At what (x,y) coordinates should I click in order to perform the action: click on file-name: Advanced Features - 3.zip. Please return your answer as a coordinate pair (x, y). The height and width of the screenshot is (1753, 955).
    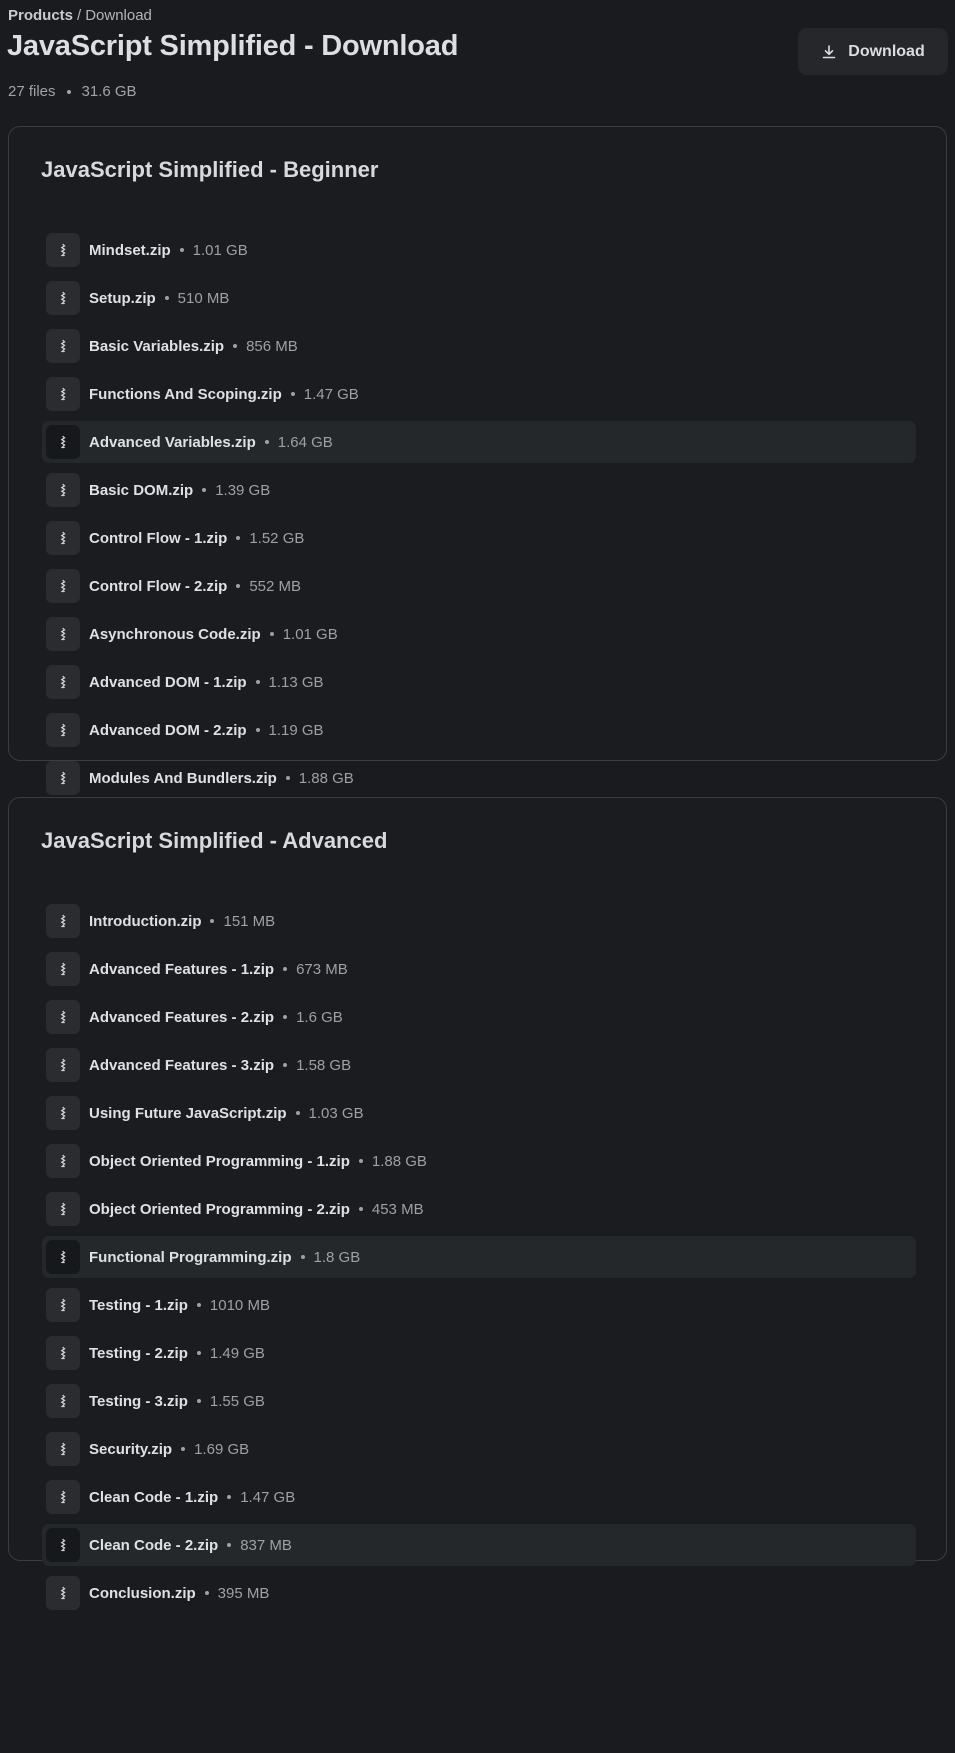
    Looking at the image, I should click on (181, 1065).